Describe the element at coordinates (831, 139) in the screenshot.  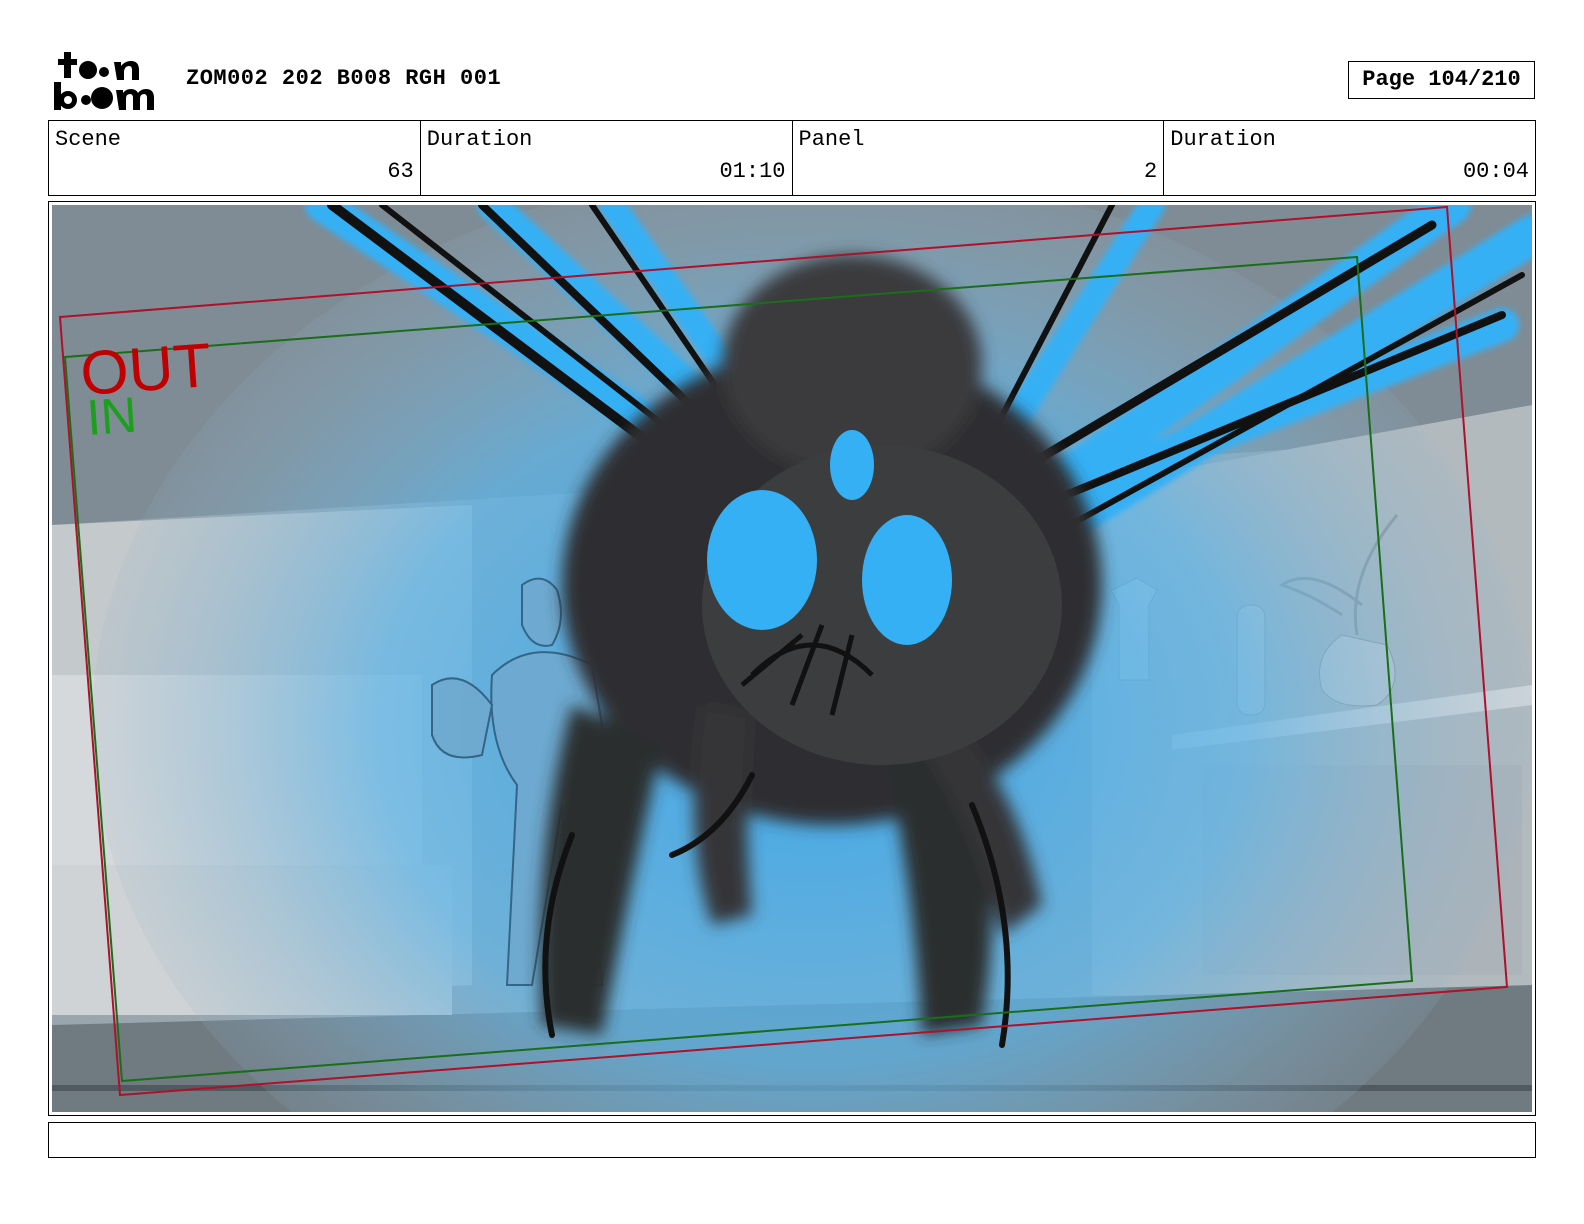
I see `panel-label: Panel` at that location.